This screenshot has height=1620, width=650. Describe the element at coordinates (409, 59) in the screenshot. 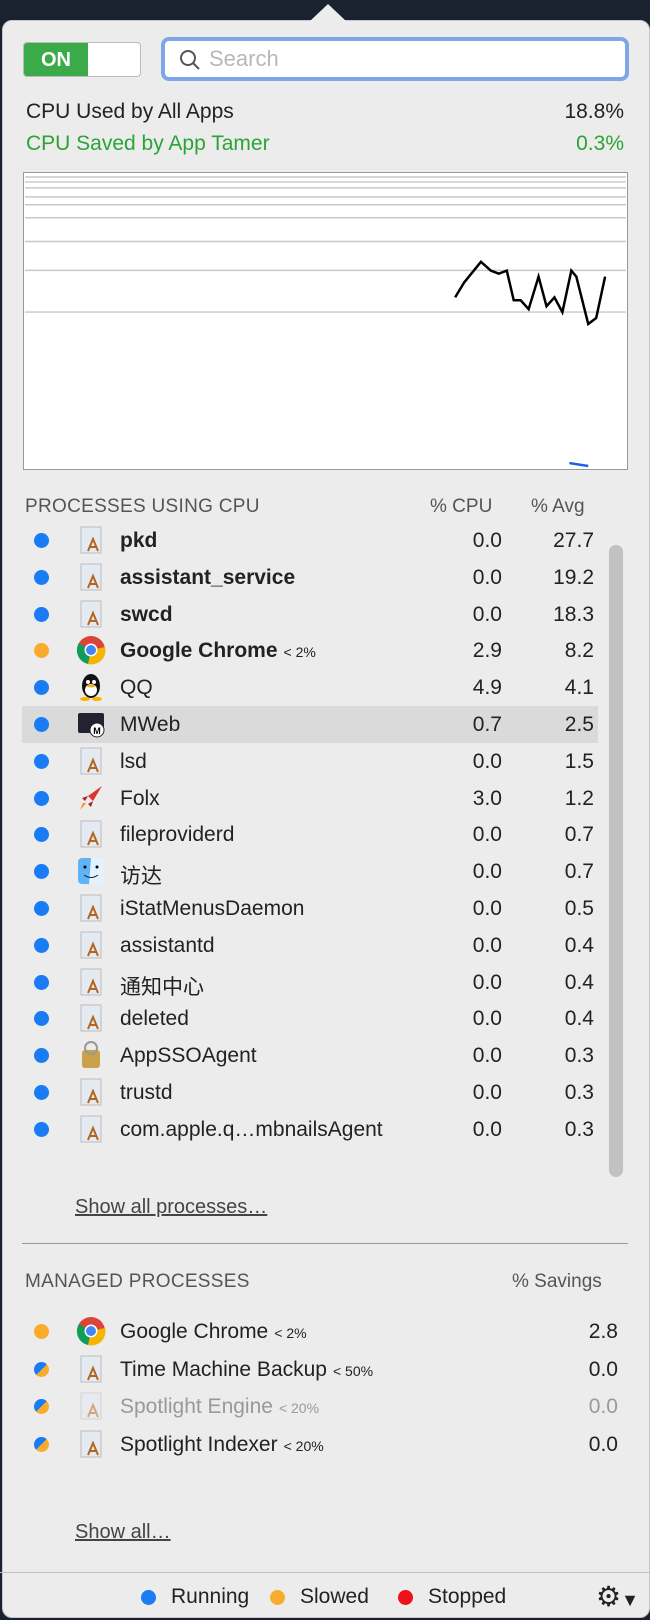

I see `search-input` at that location.